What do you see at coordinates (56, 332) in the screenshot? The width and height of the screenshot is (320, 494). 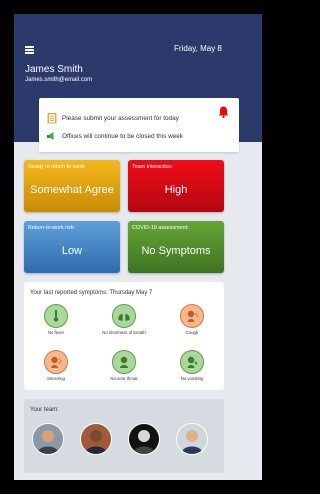 I see `symptom-label: No fever` at bounding box center [56, 332].